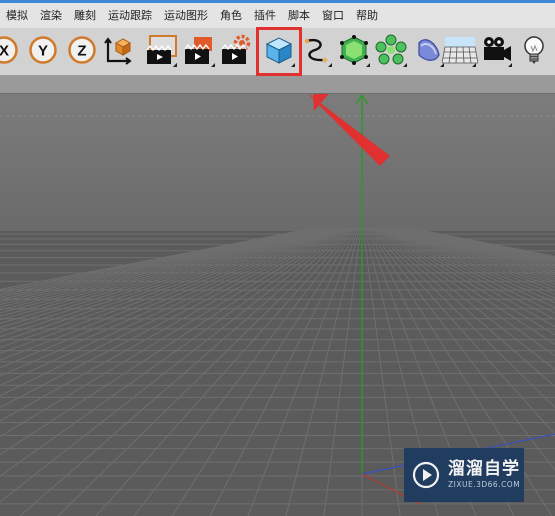 The height and width of the screenshot is (516, 555). Describe the element at coordinates (354, 50) in the screenshot. I see `subdivision-surface-icon` at that location.